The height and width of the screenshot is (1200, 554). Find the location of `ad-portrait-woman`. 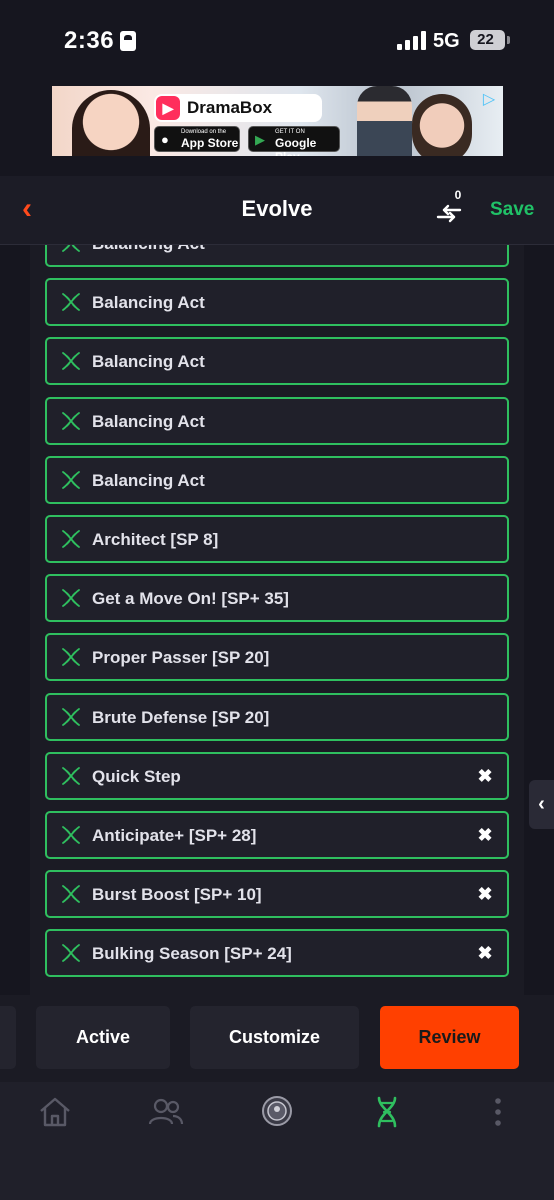

ad-portrait-woman is located at coordinates (111, 123).